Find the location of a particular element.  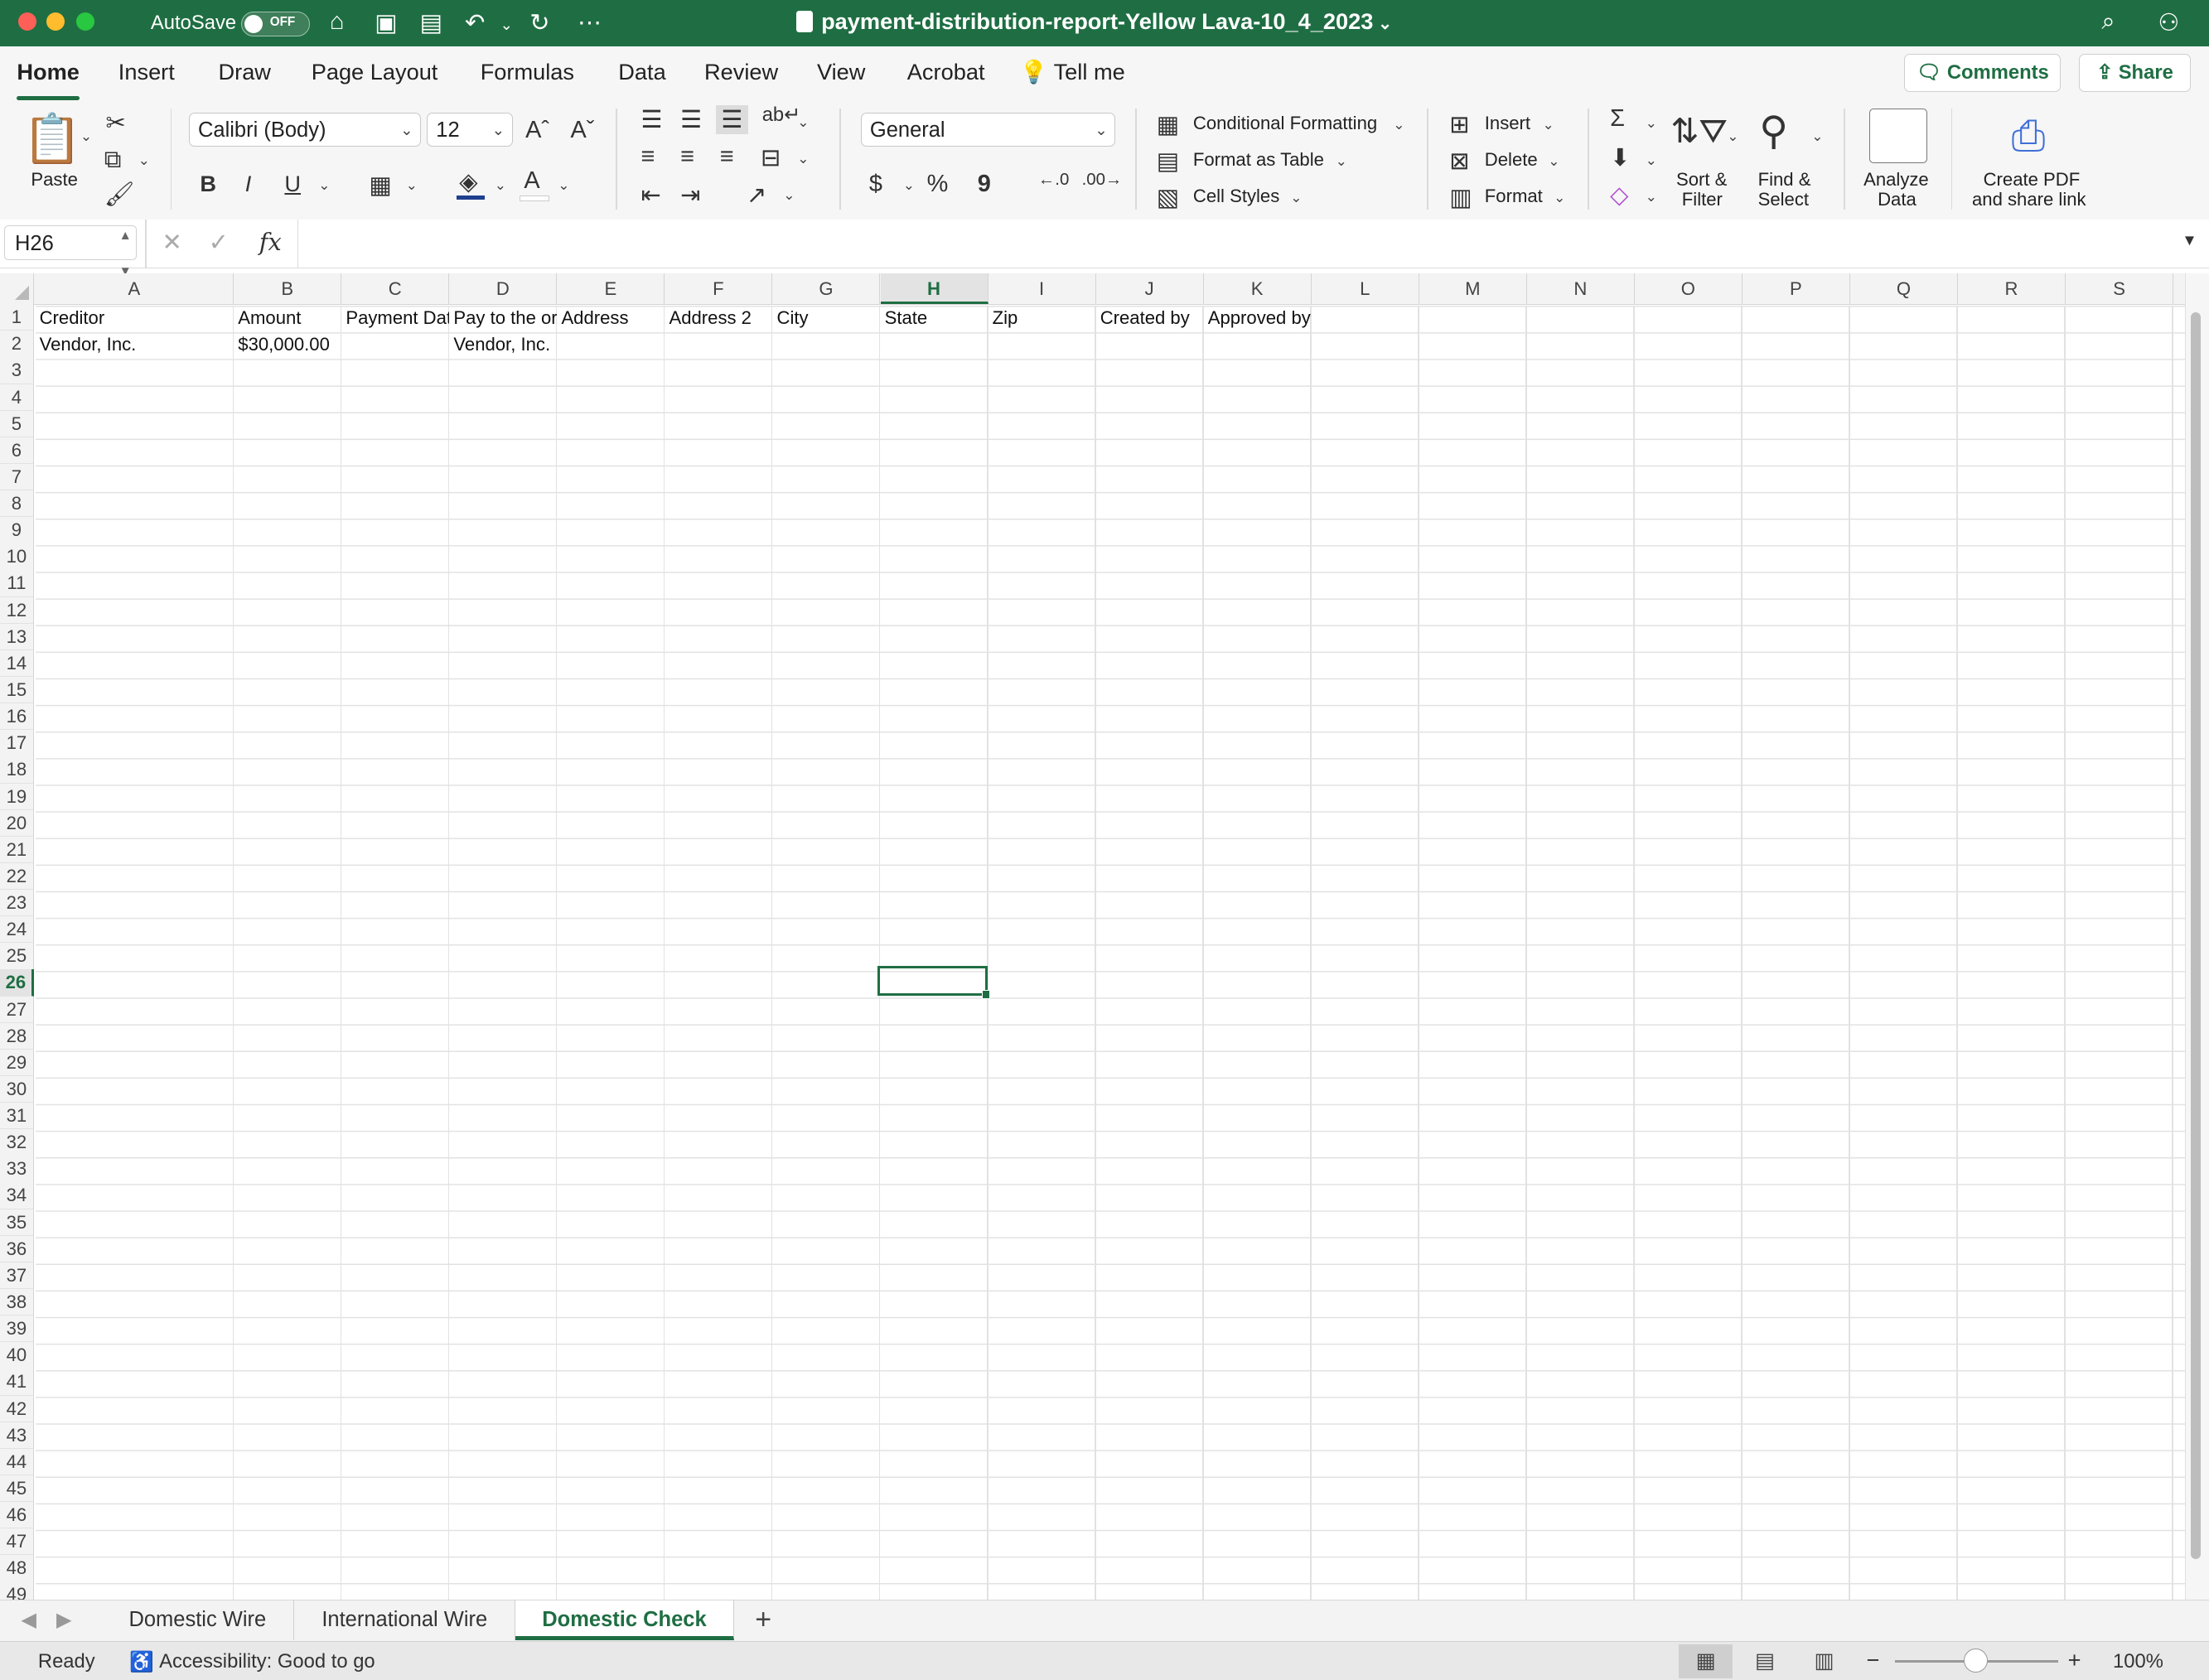

sheet-tab-international-wire: International Wire is located at coordinates (405, 1620).